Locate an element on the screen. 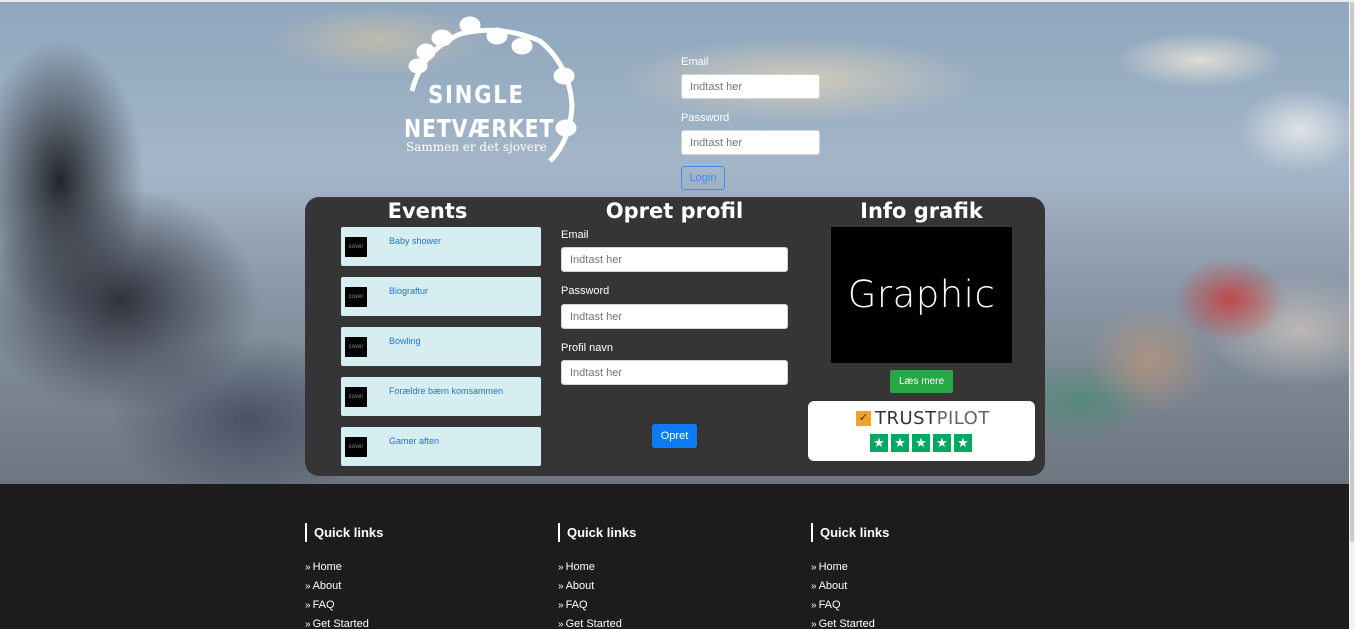  register-submit-button: Opret is located at coordinates (674, 436).